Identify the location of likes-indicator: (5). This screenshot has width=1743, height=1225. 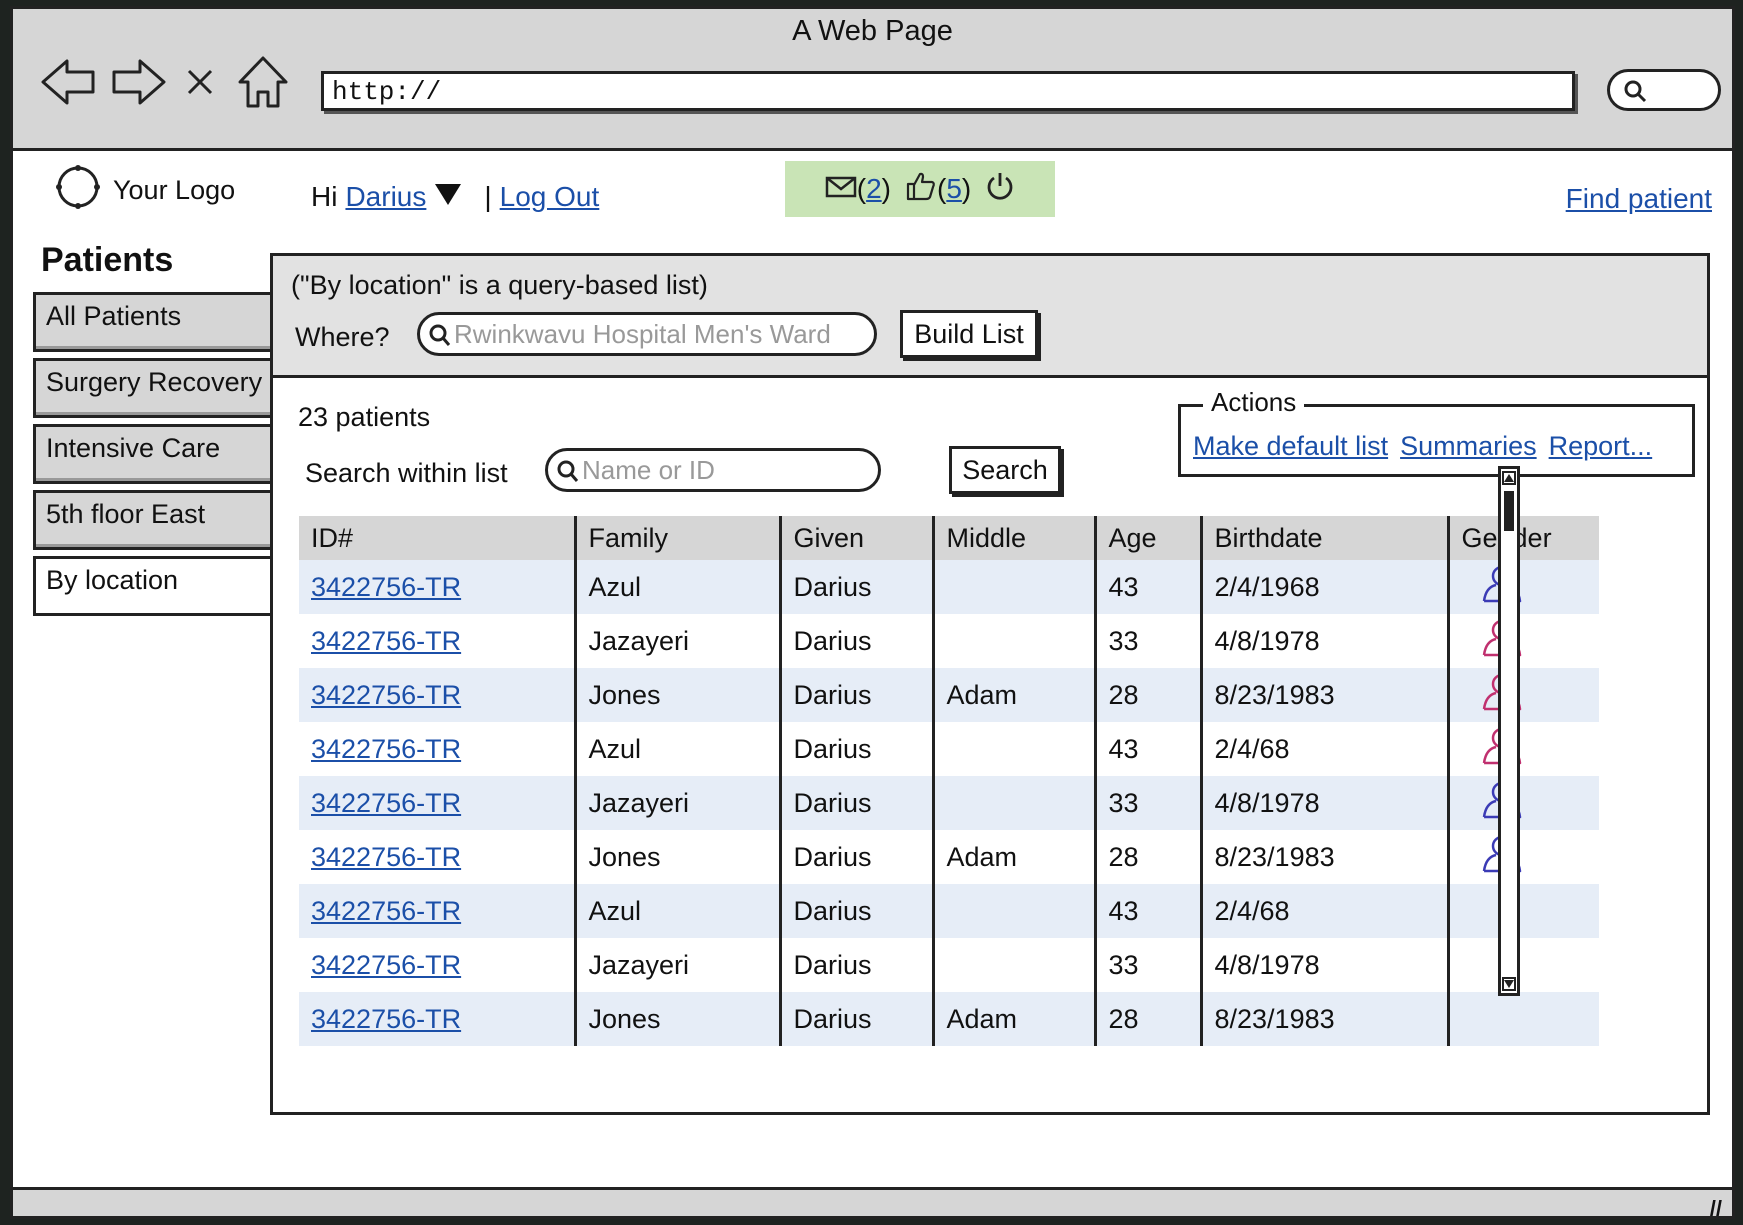
(938, 189).